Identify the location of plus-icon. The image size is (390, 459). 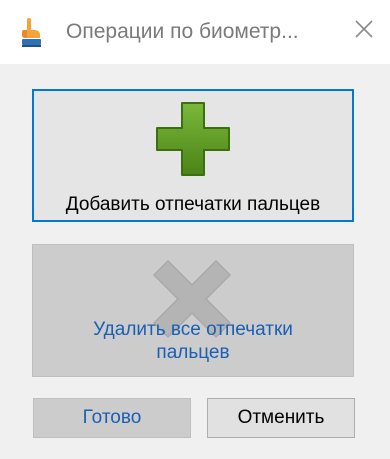
(193, 139).